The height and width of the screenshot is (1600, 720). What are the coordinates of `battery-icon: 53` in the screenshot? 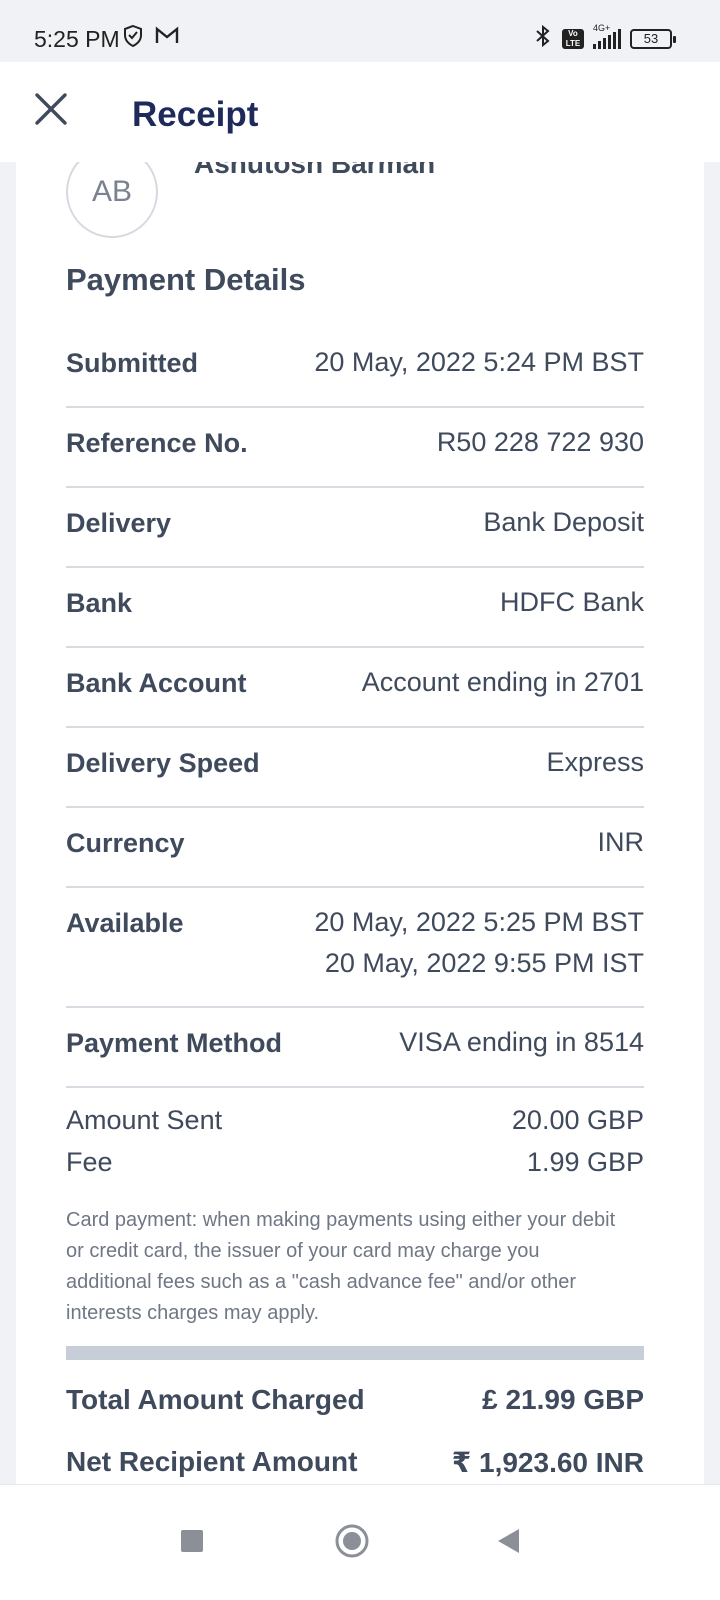 It's located at (653, 38).